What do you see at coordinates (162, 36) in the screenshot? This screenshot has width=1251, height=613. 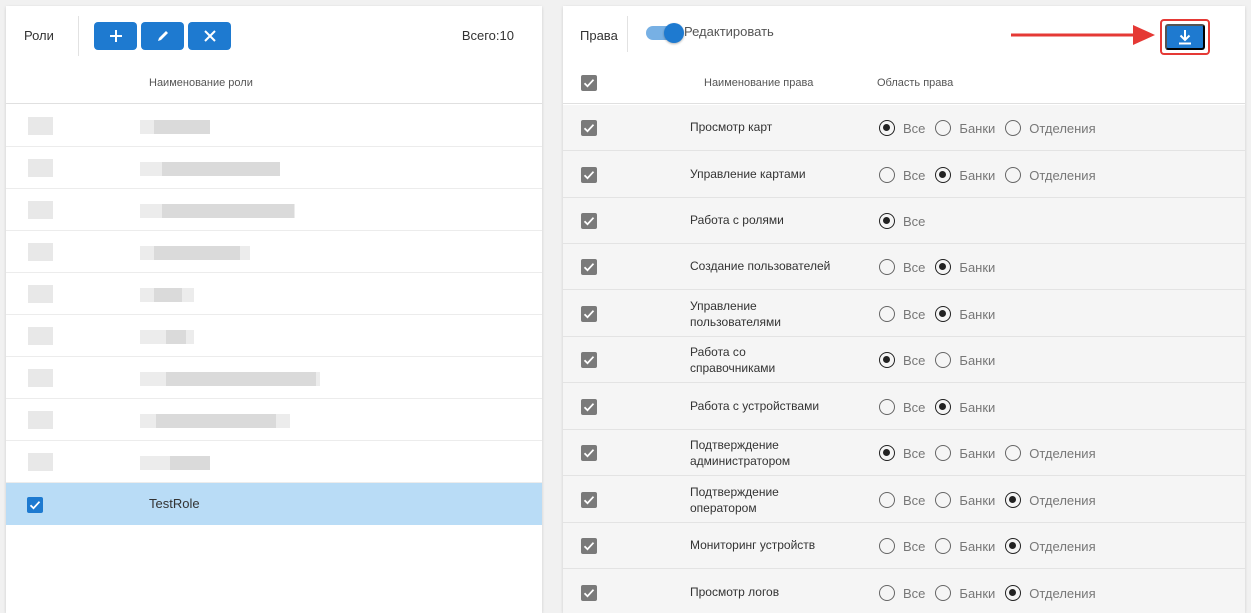 I see `edit-role-button` at bounding box center [162, 36].